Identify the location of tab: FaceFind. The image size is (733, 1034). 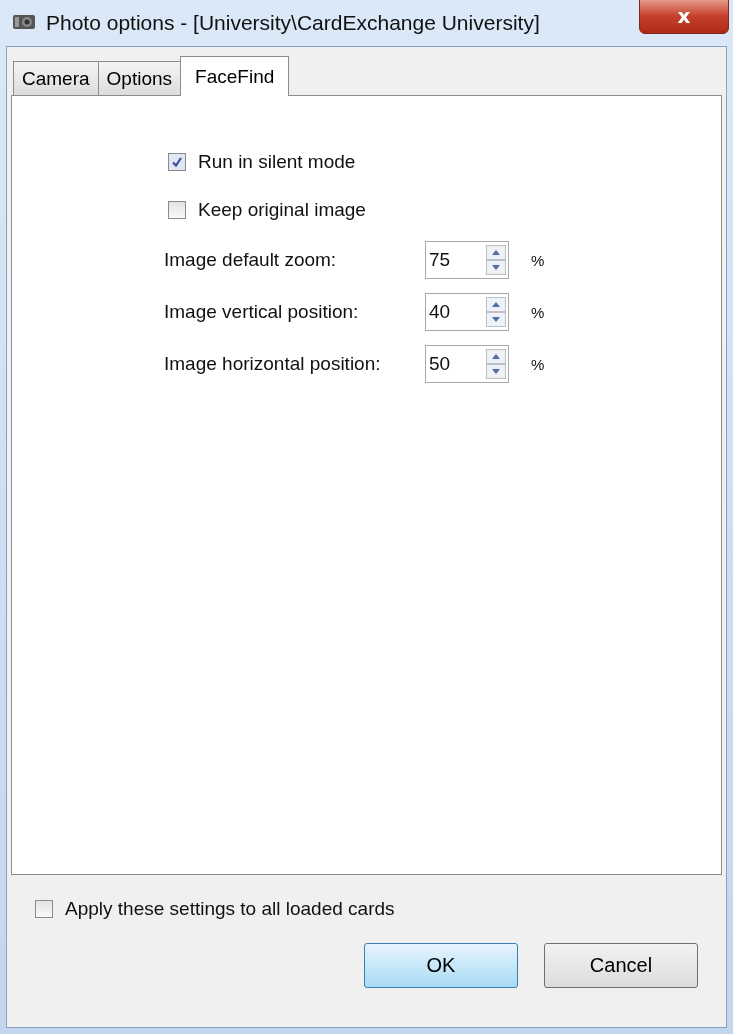
(235, 76).